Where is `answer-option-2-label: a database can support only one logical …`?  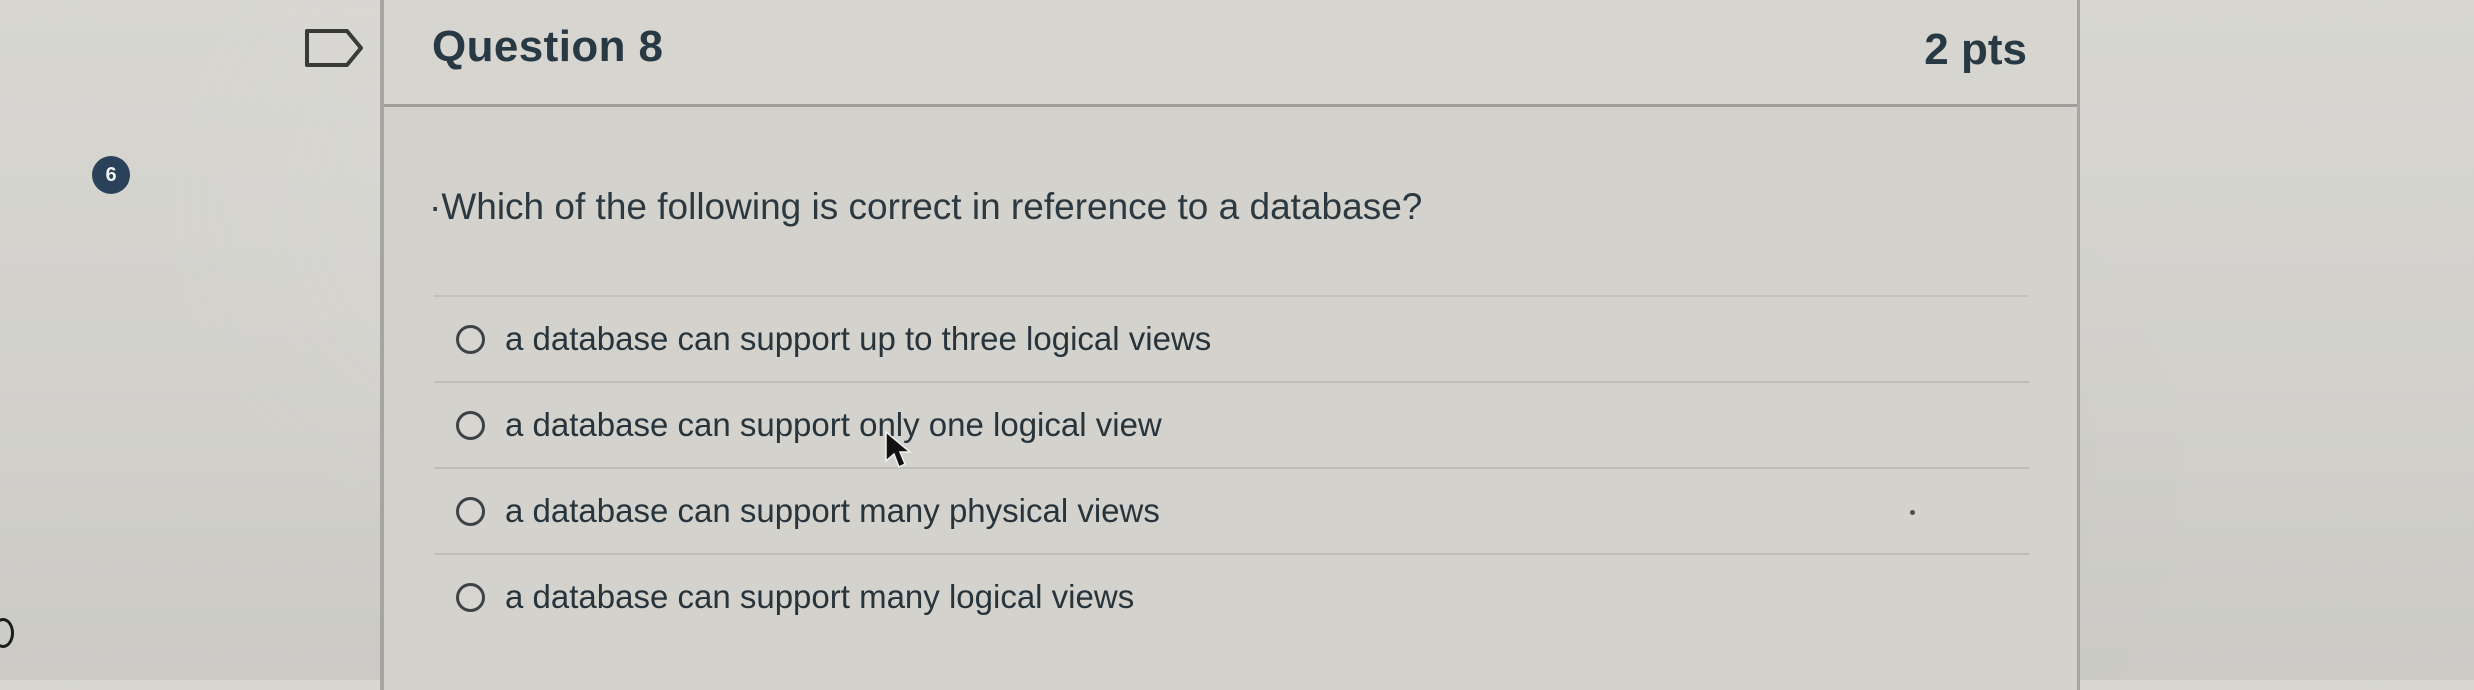 answer-option-2-label: a database can support only one logical … is located at coordinates (833, 424).